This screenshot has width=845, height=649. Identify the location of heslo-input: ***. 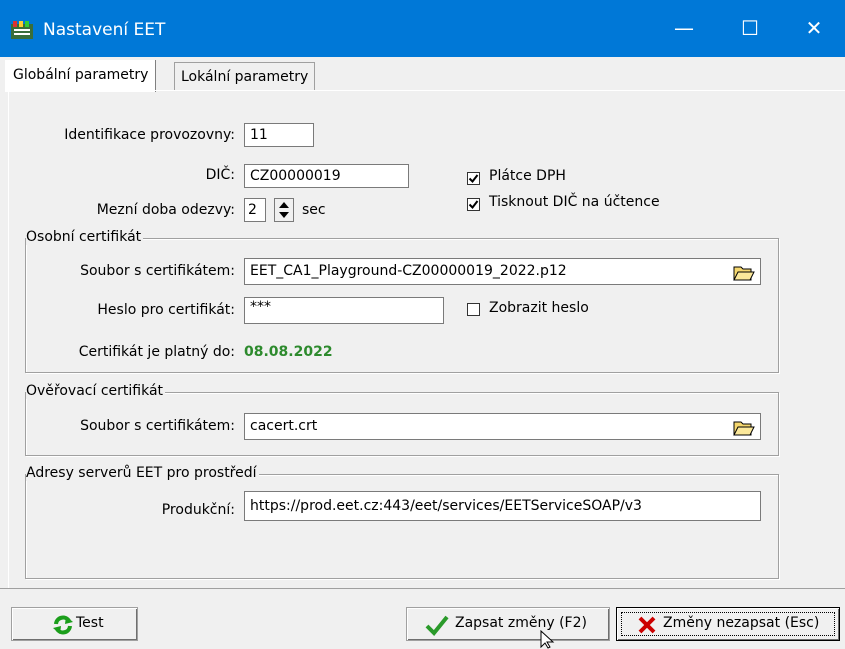
(344, 310).